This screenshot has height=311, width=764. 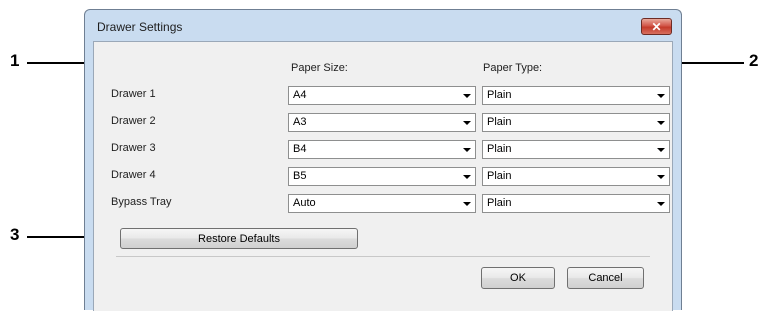 What do you see at coordinates (383, 25) in the screenshot?
I see `title-bar: Drawer Settings ✕` at bounding box center [383, 25].